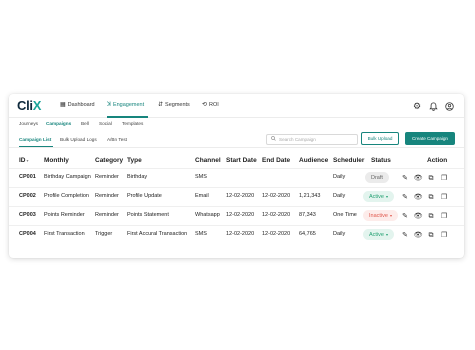 The width and height of the screenshot is (475, 350). Describe the element at coordinates (29, 105) in the screenshot. I see `clix-logo: CliX` at that location.